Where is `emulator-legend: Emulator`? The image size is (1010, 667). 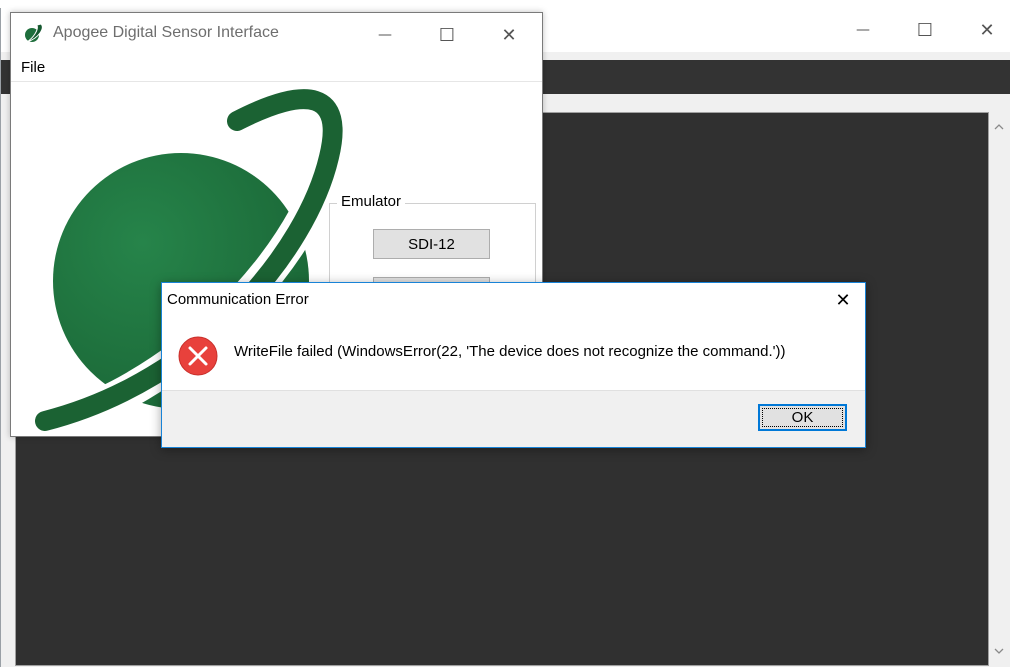
emulator-legend: Emulator is located at coordinates (371, 201).